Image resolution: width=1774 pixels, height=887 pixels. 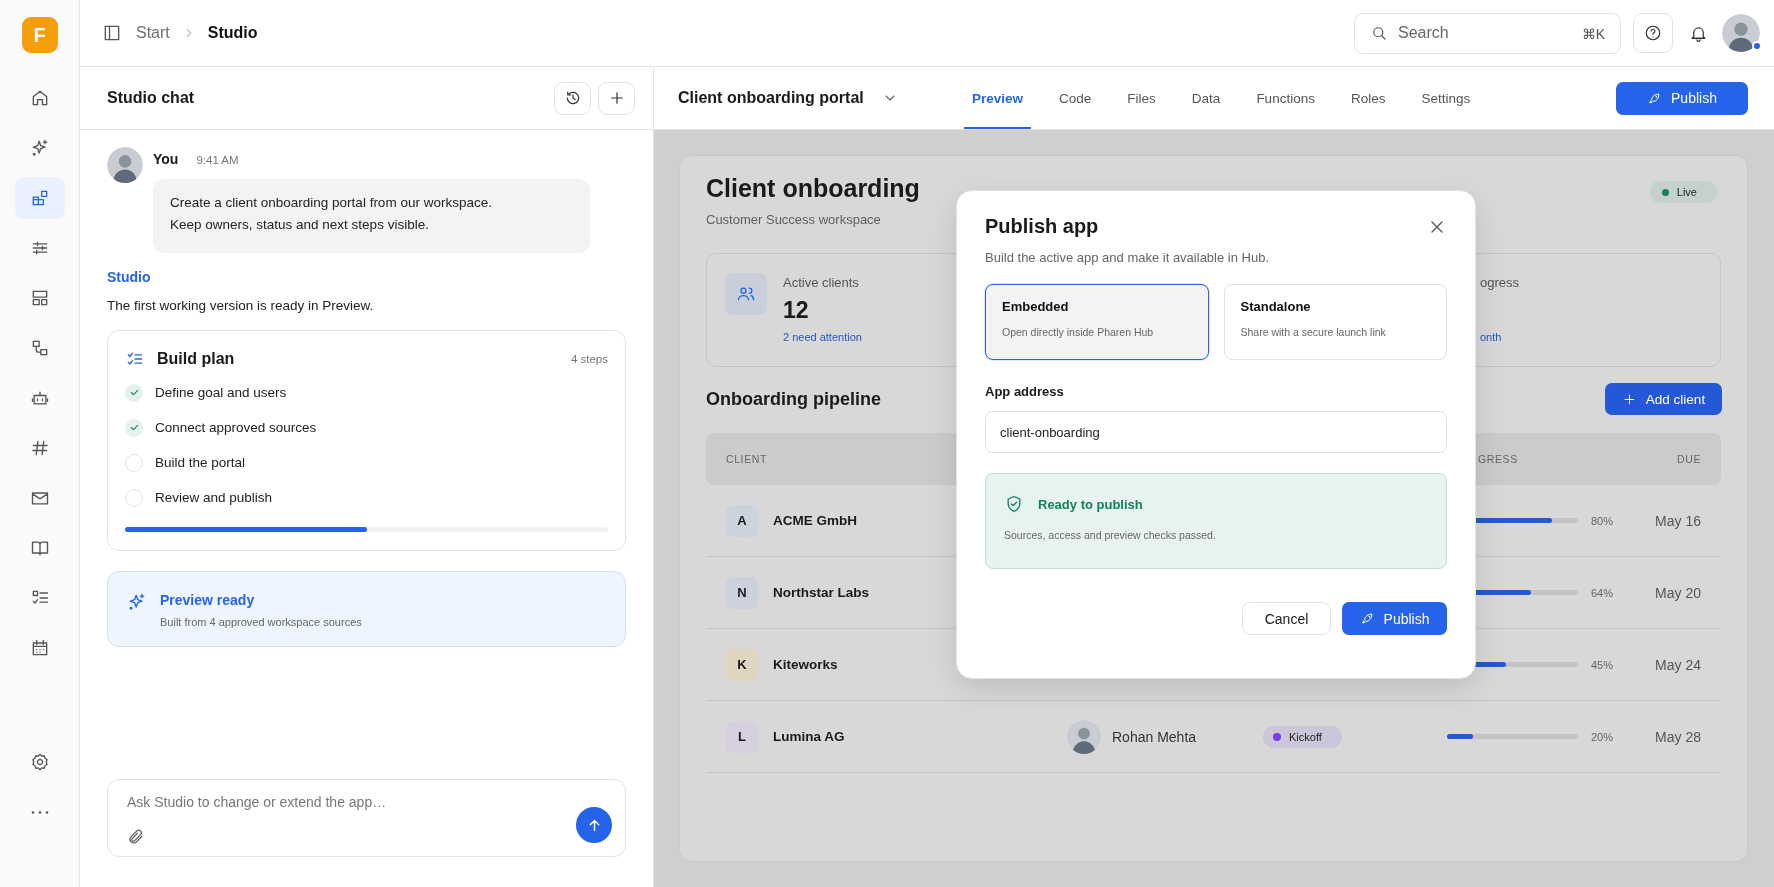 I want to click on stat-label: ogress, so click(x=1500, y=282).